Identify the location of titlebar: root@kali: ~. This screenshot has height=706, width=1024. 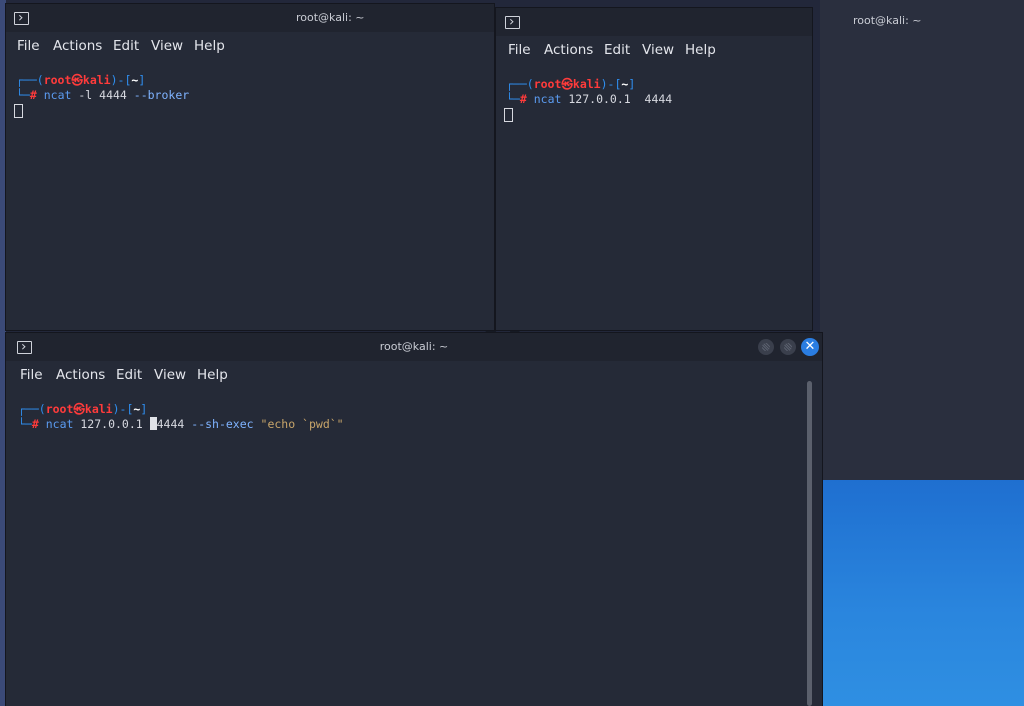
(250, 18).